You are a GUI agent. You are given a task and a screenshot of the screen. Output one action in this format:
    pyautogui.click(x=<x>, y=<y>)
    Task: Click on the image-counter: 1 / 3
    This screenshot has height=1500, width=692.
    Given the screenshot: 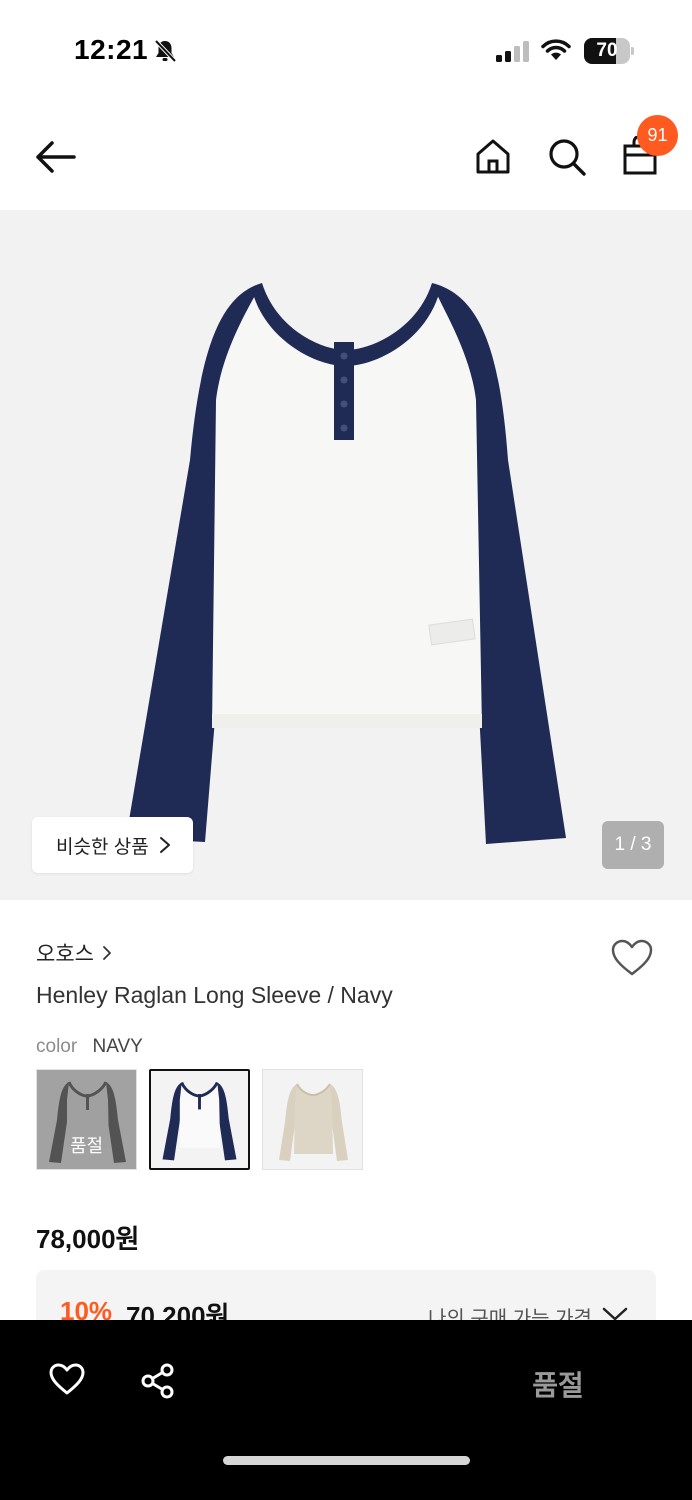 What is the action you would take?
    pyautogui.click(x=633, y=845)
    